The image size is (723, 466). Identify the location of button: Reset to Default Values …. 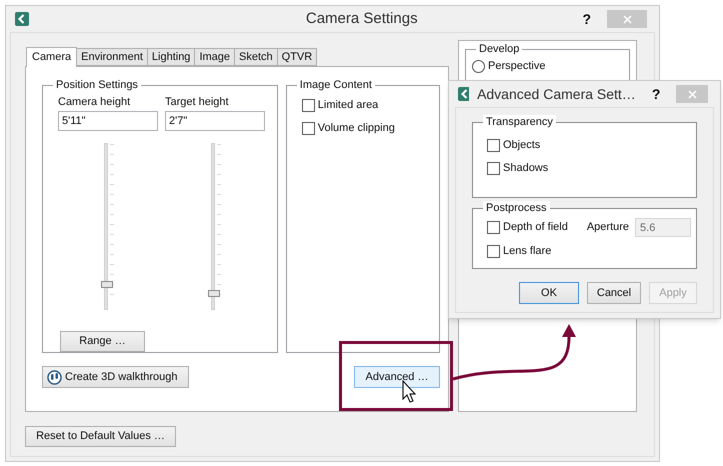
(100, 436).